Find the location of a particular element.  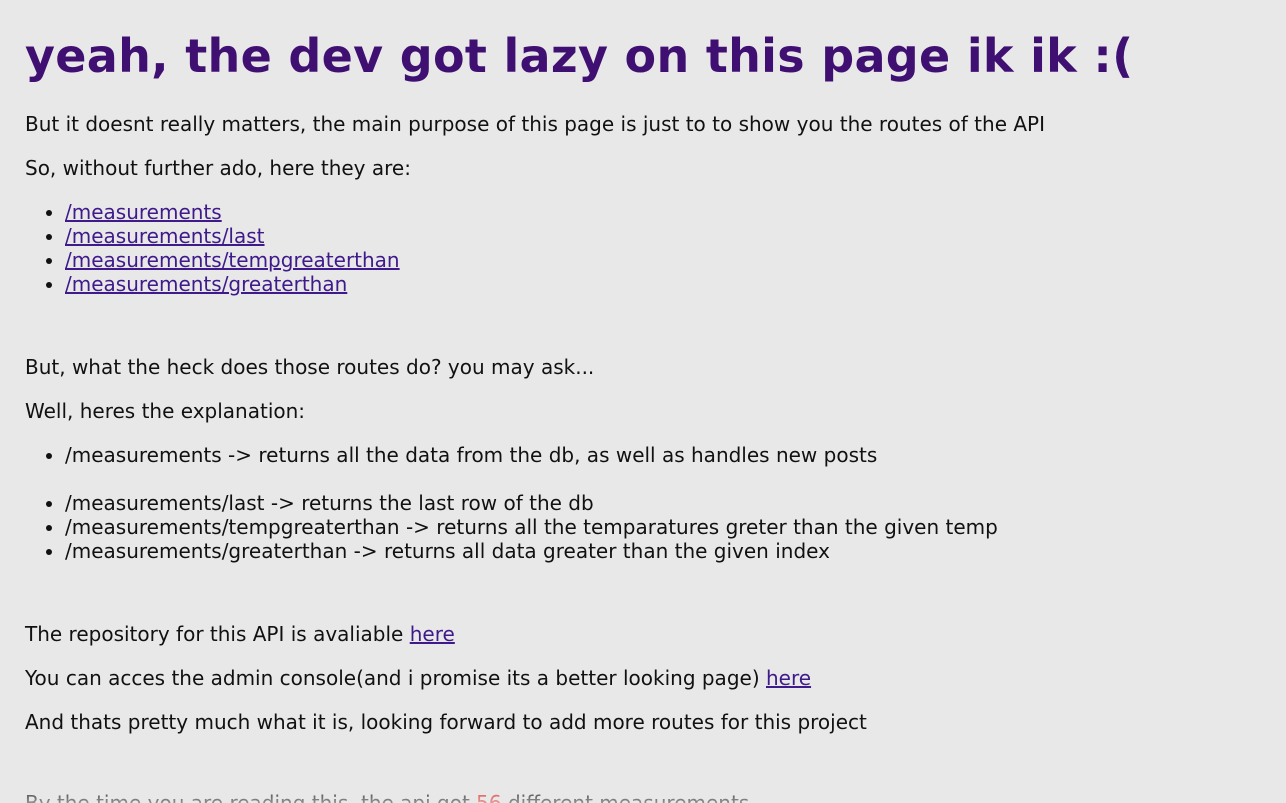

explanation-lead-text: Well, heres the explanation: is located at coordinates (165, 411).